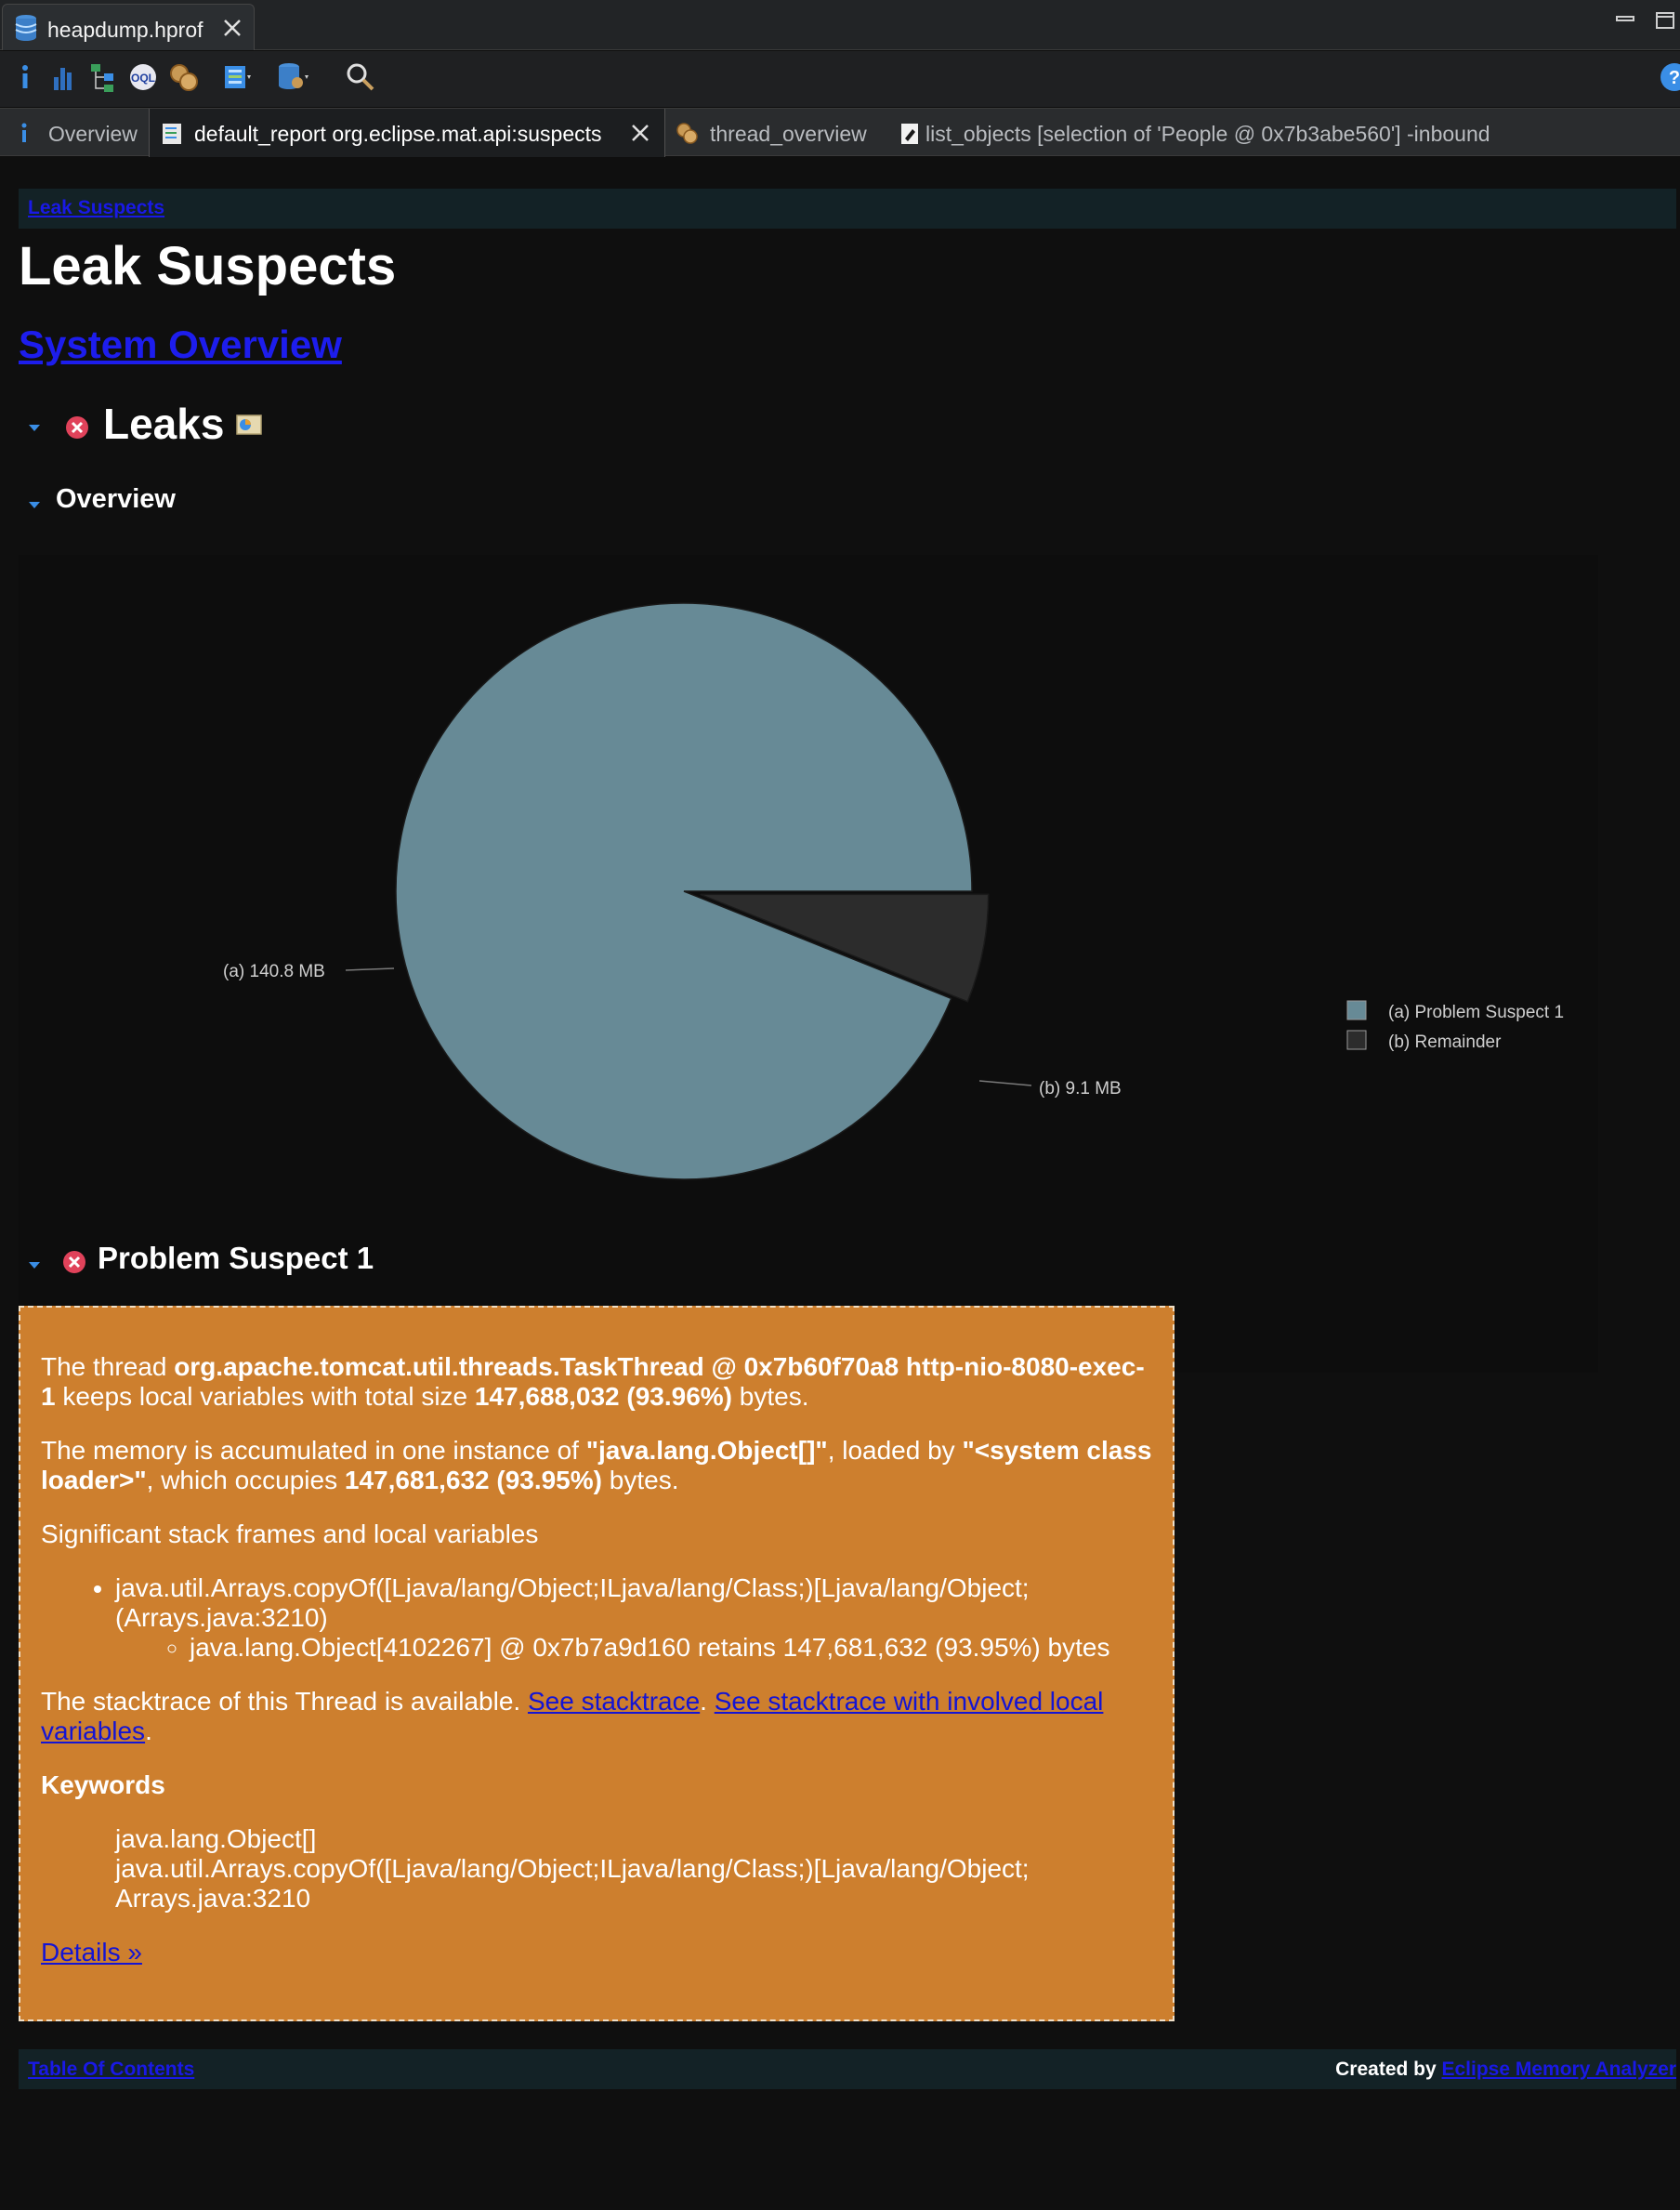  I want to click on keywords-title: Keywords, so click(103, 1784).